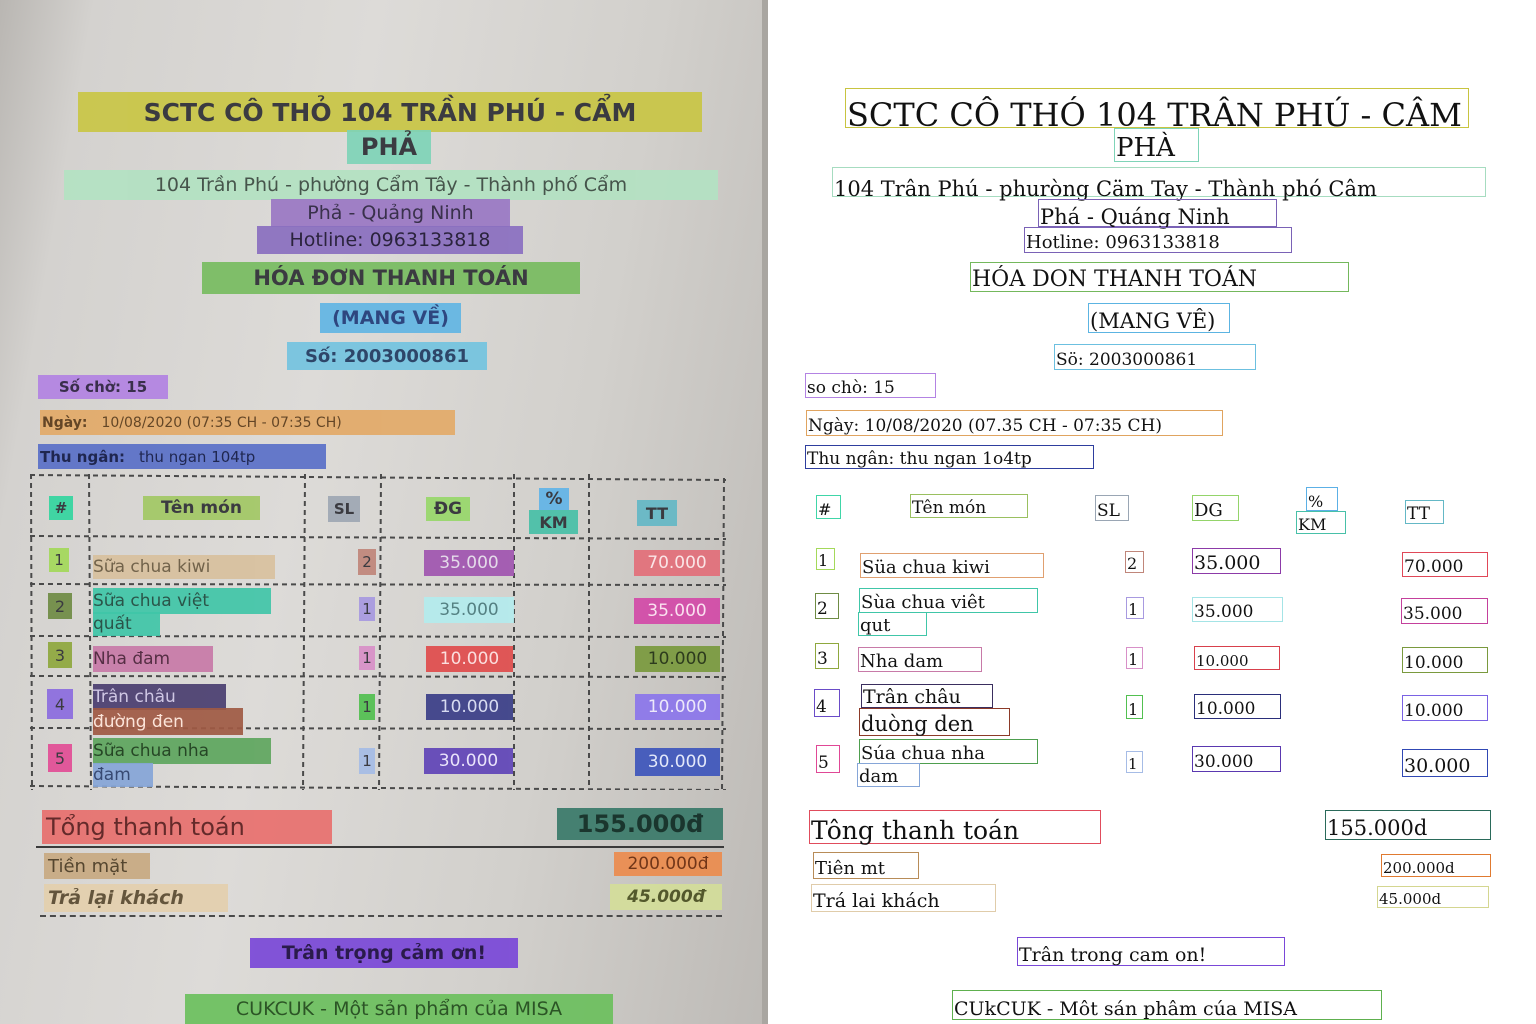  What do you see at coordinates (828, 507) in the screenshot?
I see `ocr-col-index: #` at bounding box center [828, 507].